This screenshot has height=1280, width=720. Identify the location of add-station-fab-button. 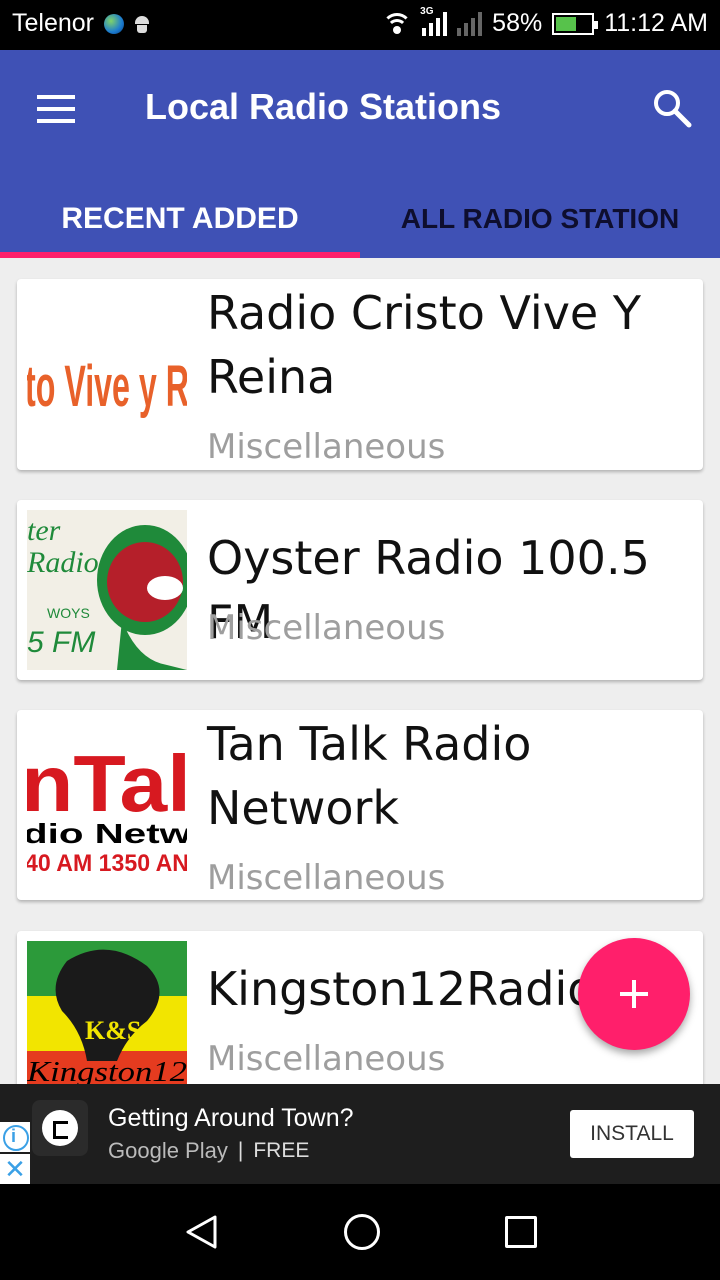
(634, 994).